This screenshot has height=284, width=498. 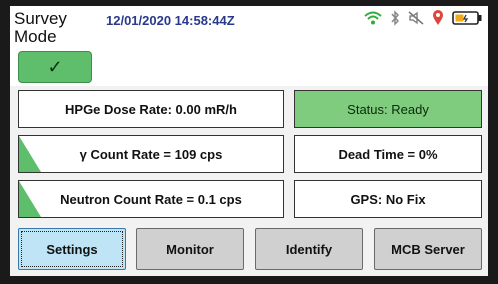 What do you see at coordinates (30, 154) in the screenshot?
I see `gamma-level-indicator-icon` at bounding box center [30, 154].